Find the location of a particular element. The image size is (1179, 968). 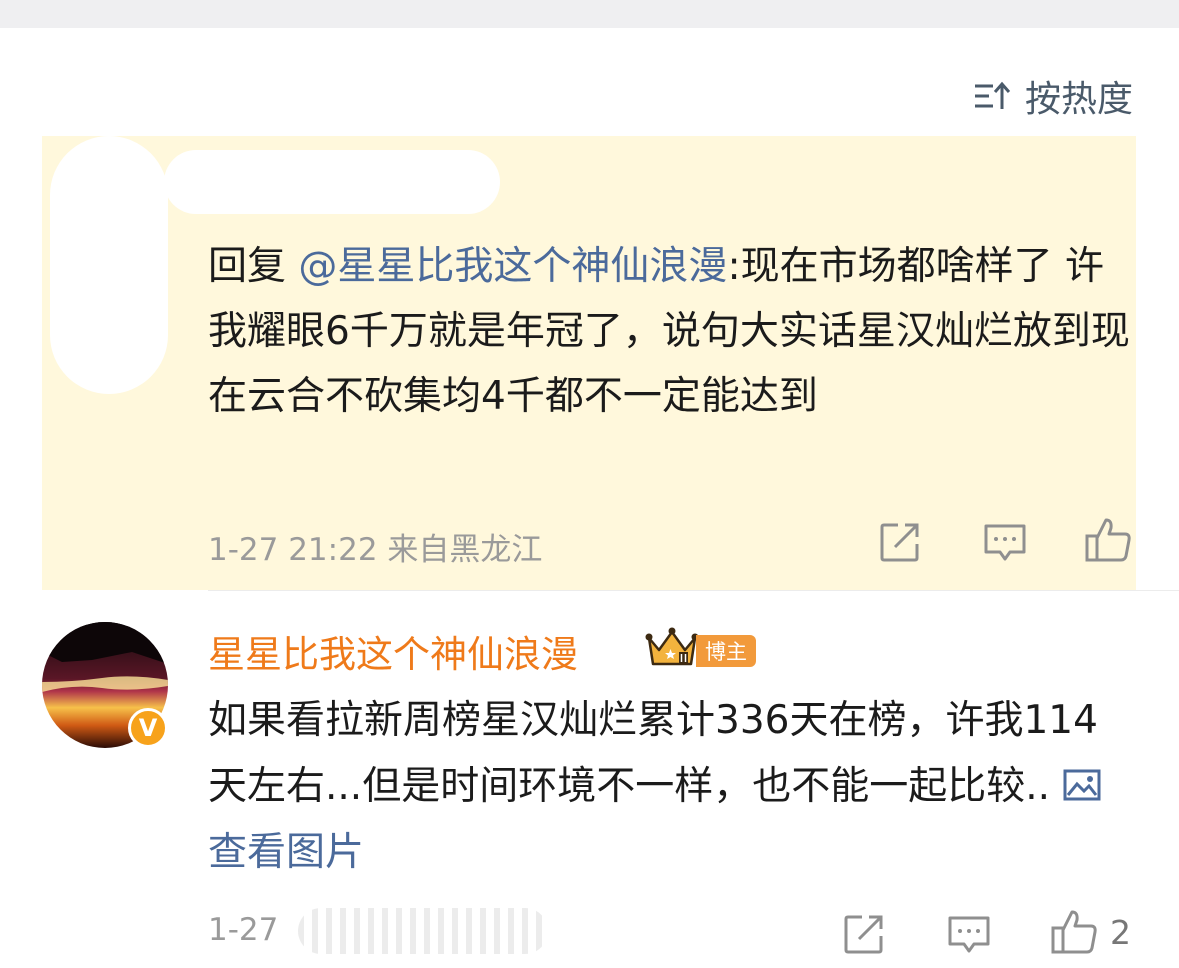

comment-meta: 1-27 is located at coordinates (243, 930).